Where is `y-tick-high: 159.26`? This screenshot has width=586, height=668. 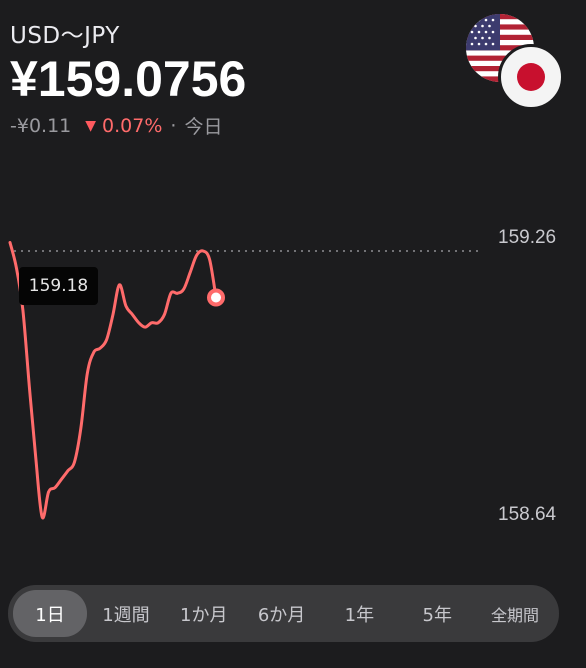
y-tick-high: 159.26 is located at coordinates (527, 237).